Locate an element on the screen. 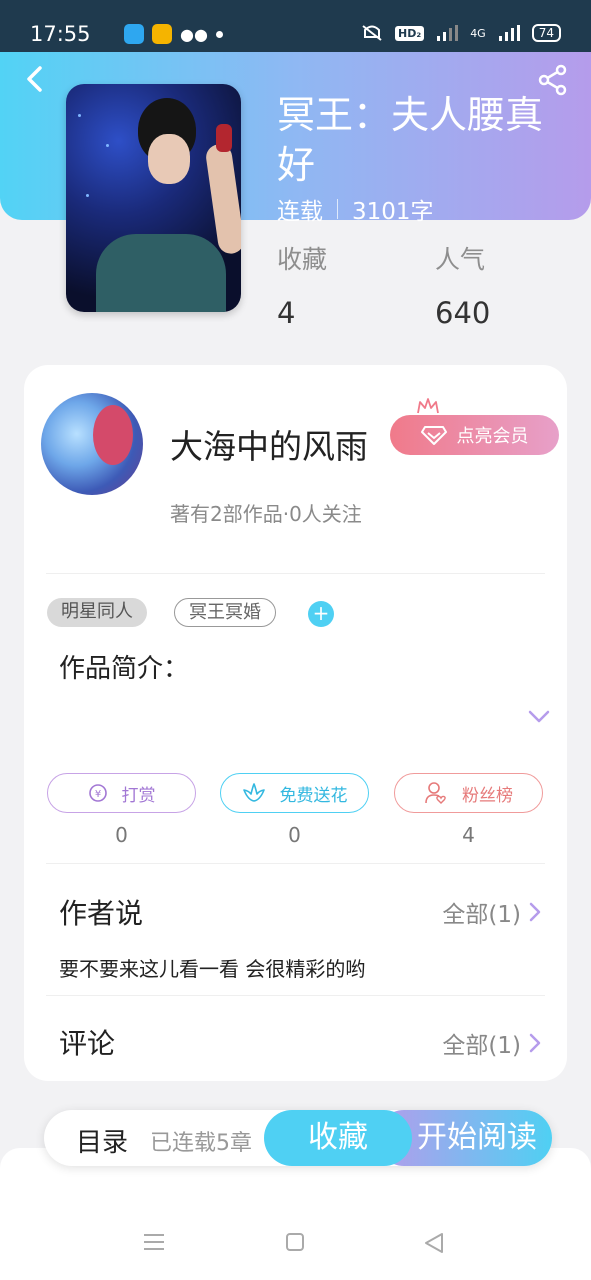  book-cover-image is located at coordinates (153, 198).